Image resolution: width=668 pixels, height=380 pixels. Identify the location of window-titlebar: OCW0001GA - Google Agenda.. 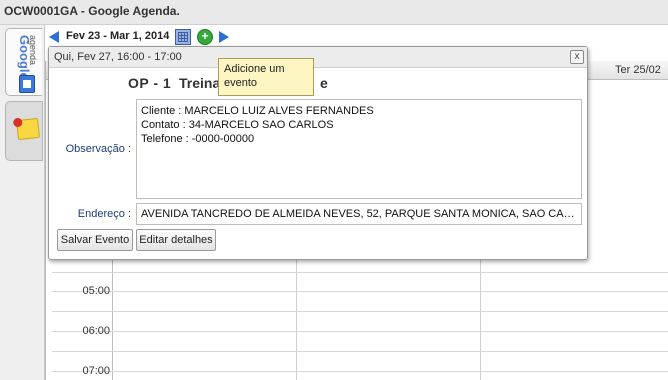
(334, 12).